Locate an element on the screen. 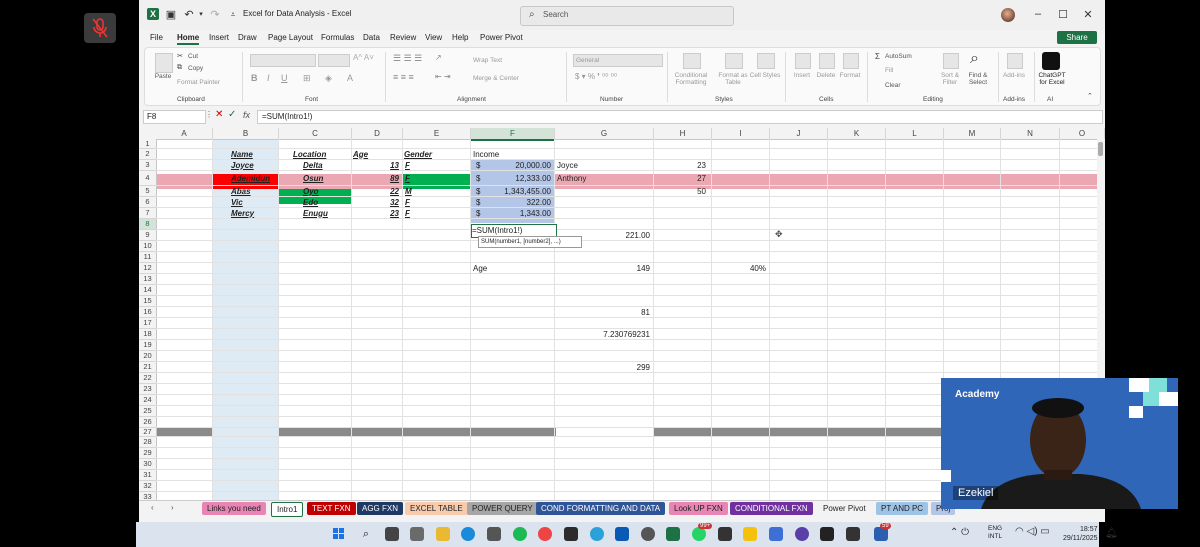 This screenshot has height=547, width=1200. outlook-icon is located at coordinates (622, 534).